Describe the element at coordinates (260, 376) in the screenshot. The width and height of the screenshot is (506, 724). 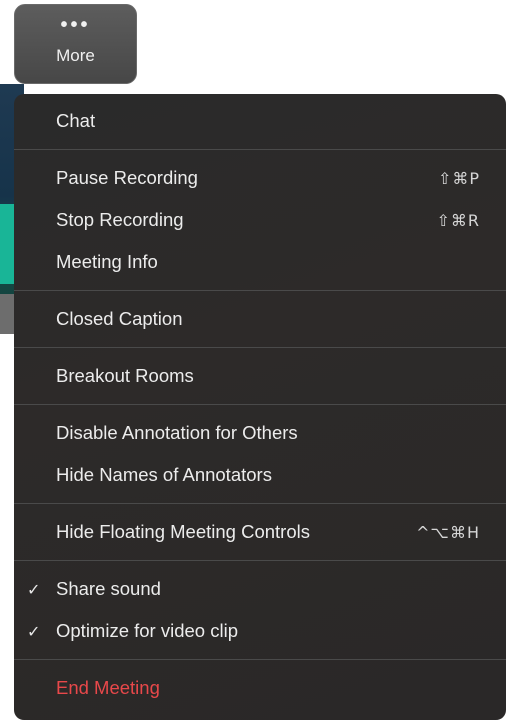
I see `menu-item-breakout-rooms: Breakout Rooms` at that location.